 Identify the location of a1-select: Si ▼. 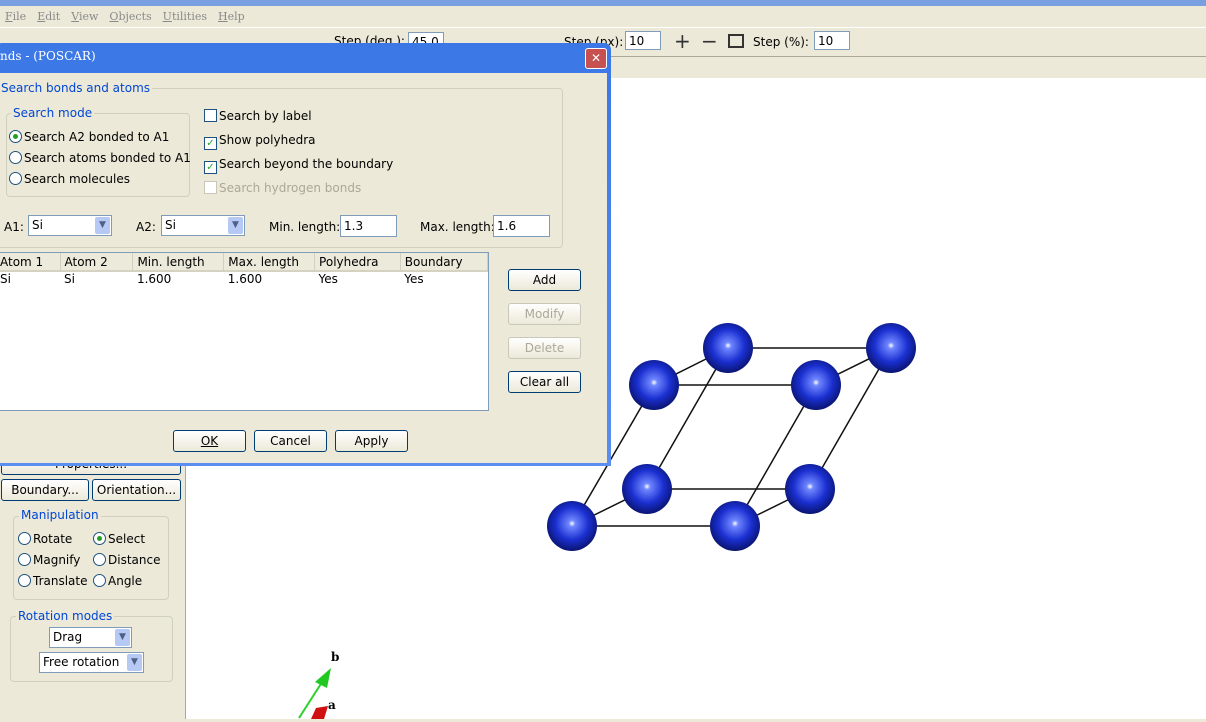
(70, 225).